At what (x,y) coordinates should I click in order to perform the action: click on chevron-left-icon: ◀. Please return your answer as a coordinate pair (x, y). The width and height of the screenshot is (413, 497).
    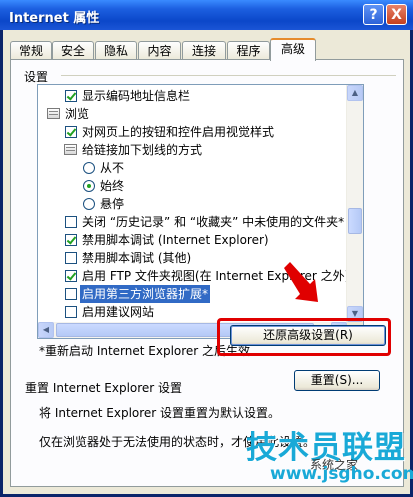
    Looking at the image, I should click on (46, 329).